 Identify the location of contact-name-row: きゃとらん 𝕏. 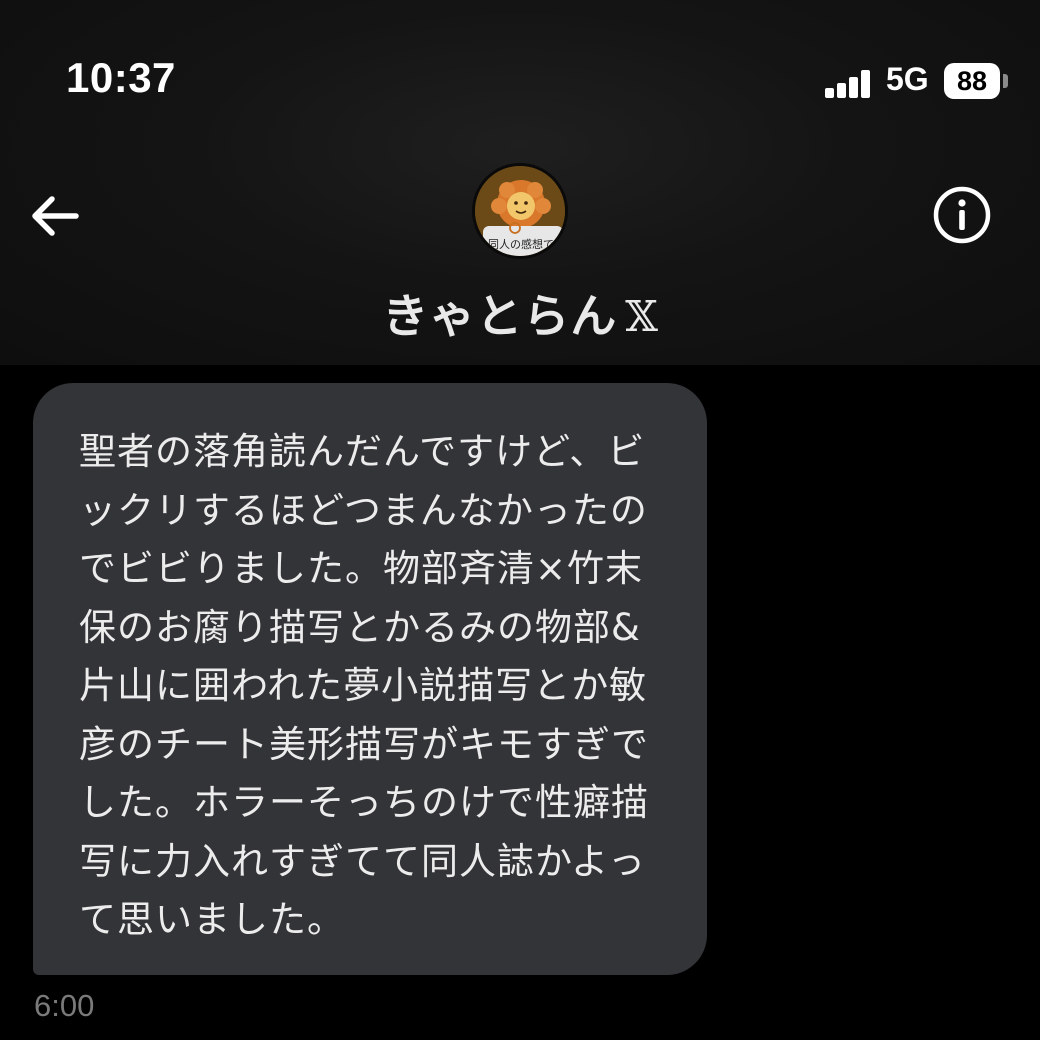
(520, 313).